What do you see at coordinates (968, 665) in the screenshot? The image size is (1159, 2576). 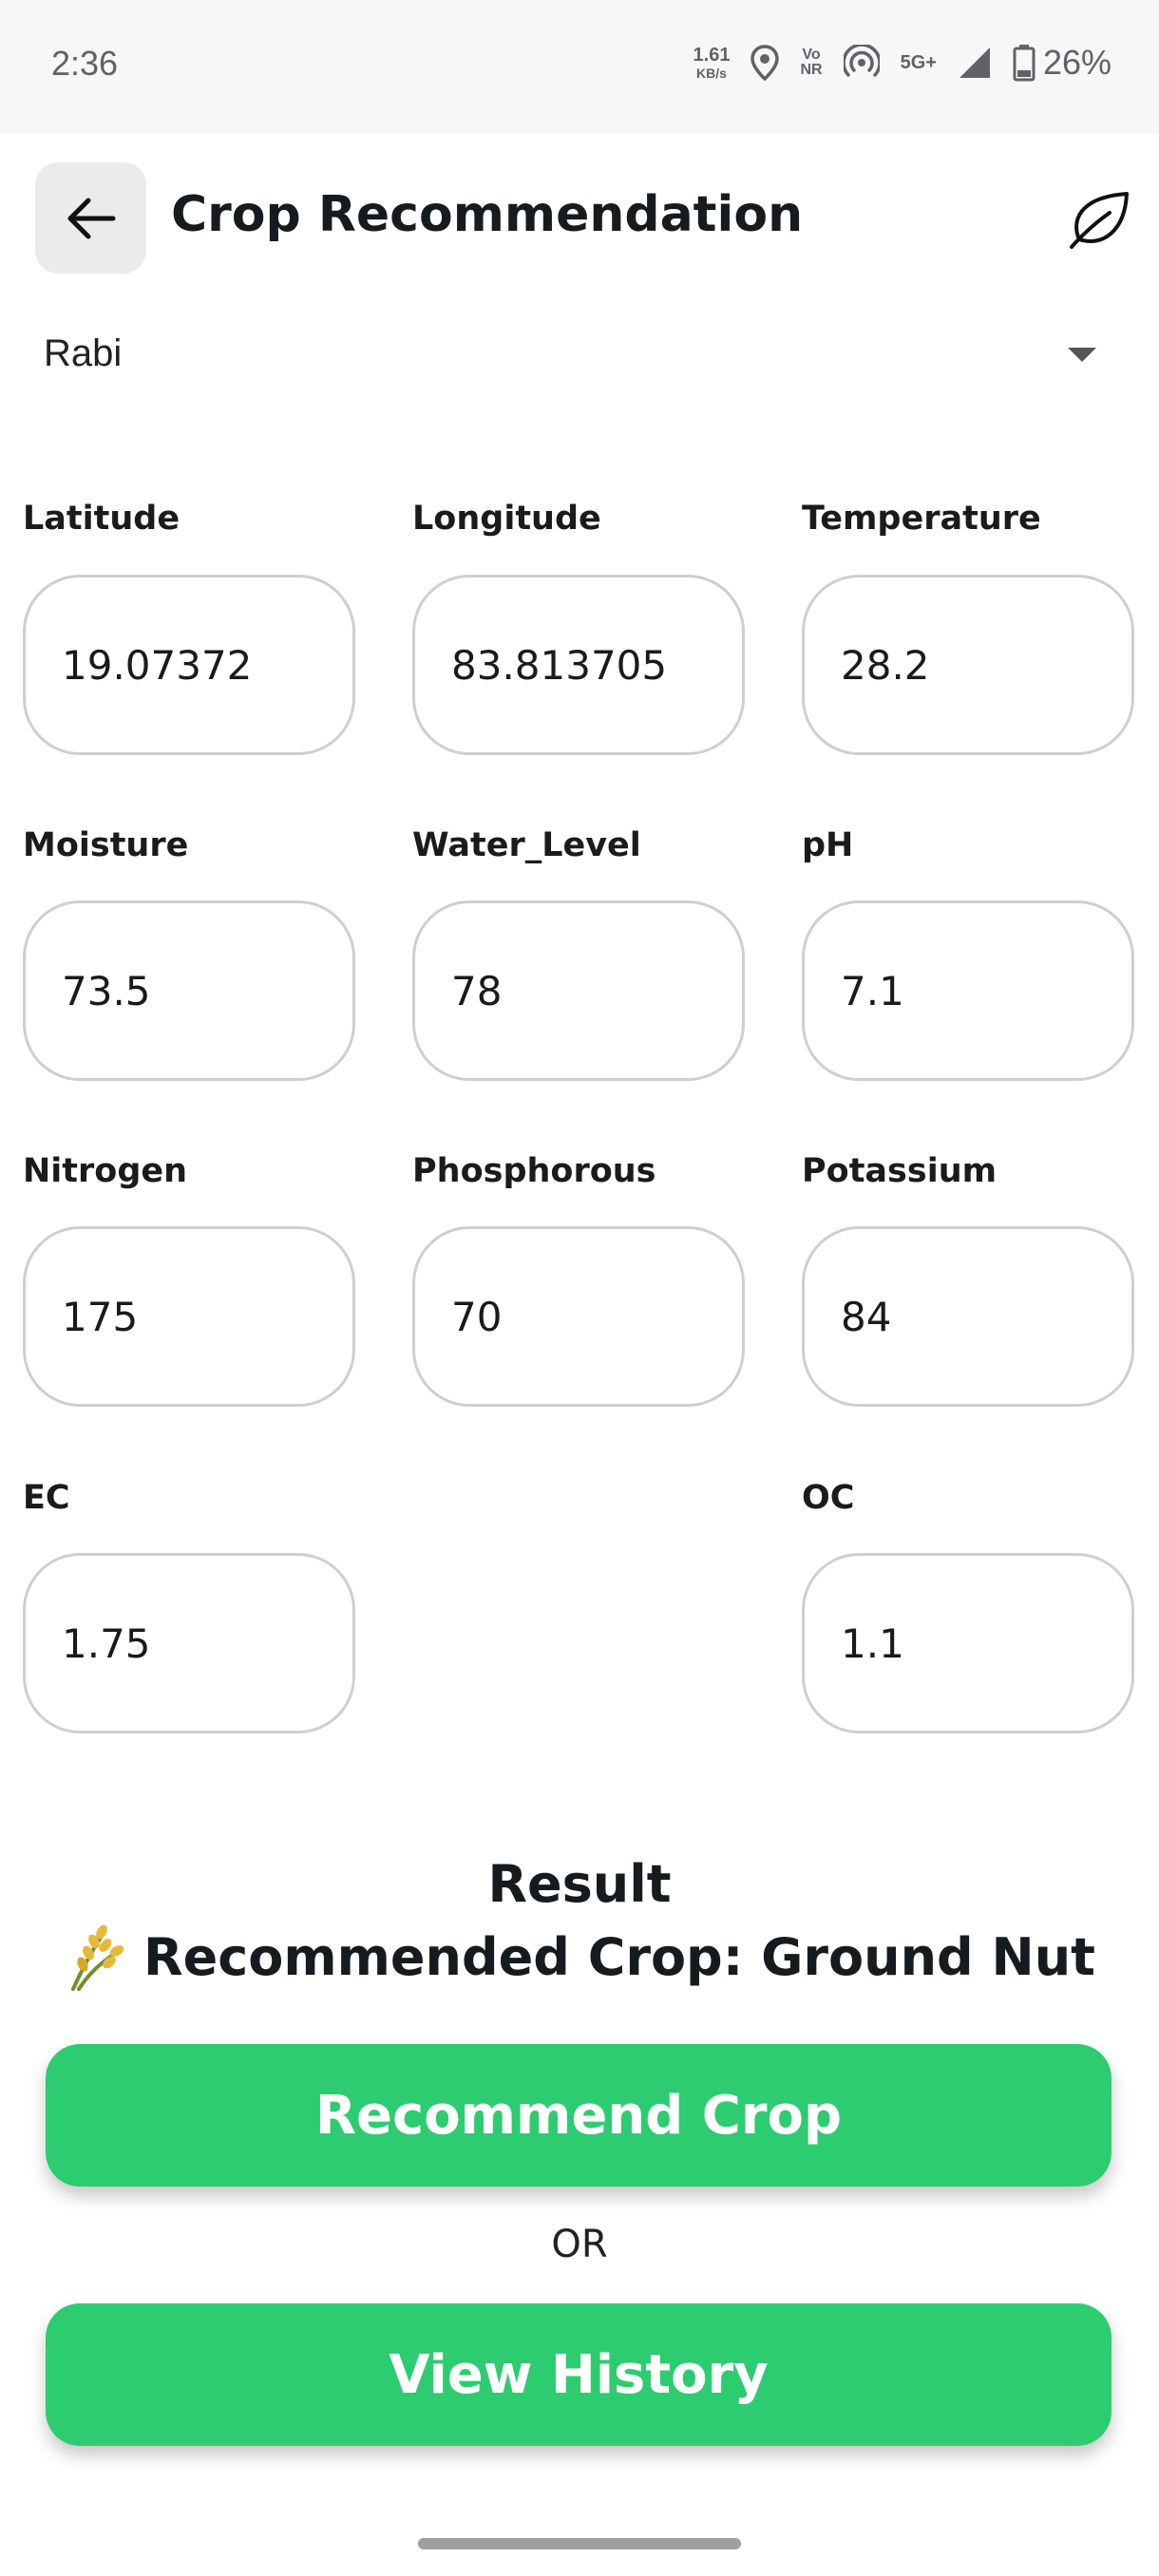 I see `temperature-input` at bounding box center [968, 665].